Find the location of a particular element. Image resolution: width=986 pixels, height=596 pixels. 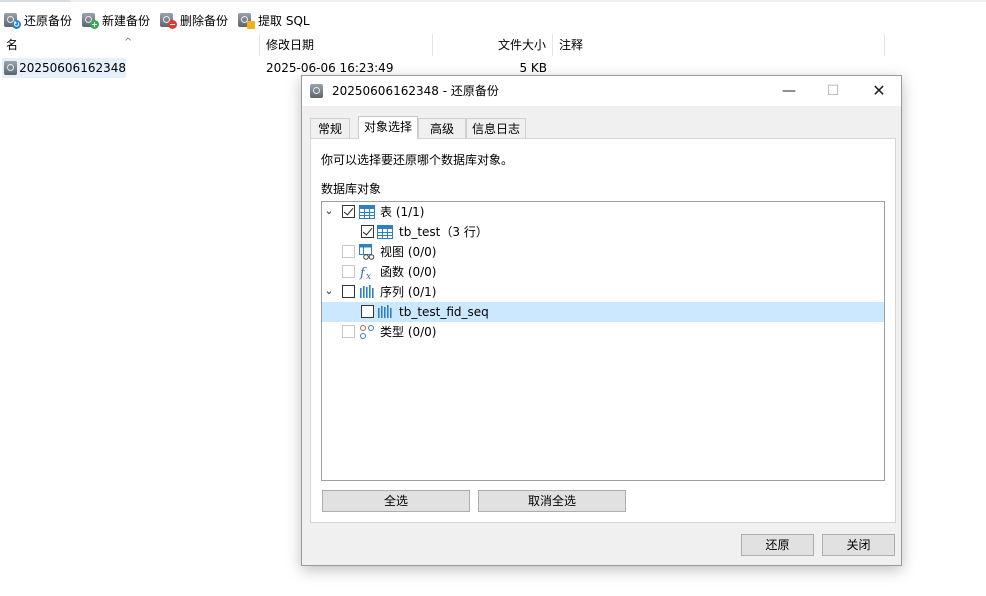

dialog-app-icon is located at coordinates (318, 91).